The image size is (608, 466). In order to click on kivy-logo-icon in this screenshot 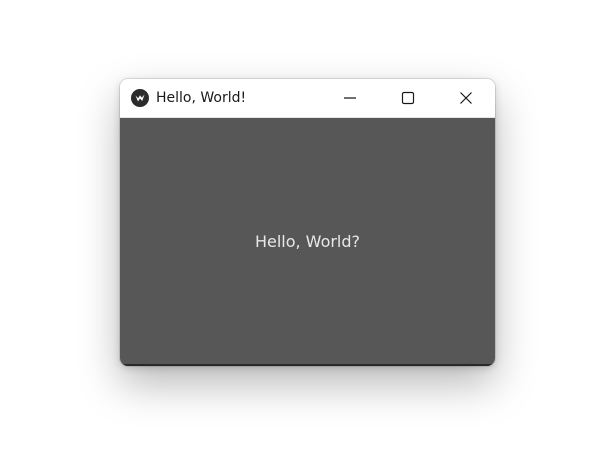, I will do `click(140, 98)`.